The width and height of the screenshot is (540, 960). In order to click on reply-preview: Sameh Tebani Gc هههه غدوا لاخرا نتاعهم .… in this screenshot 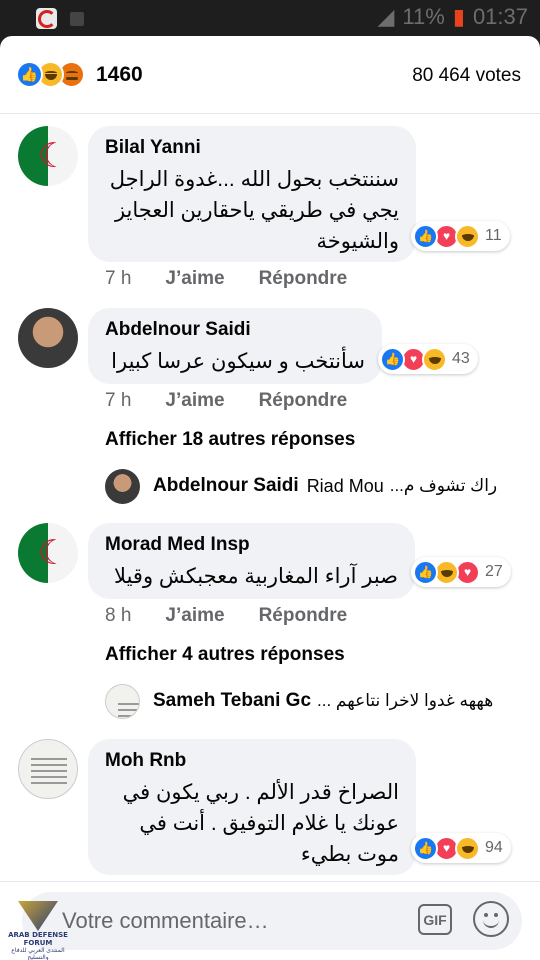, I will do `click(299, 701)`.